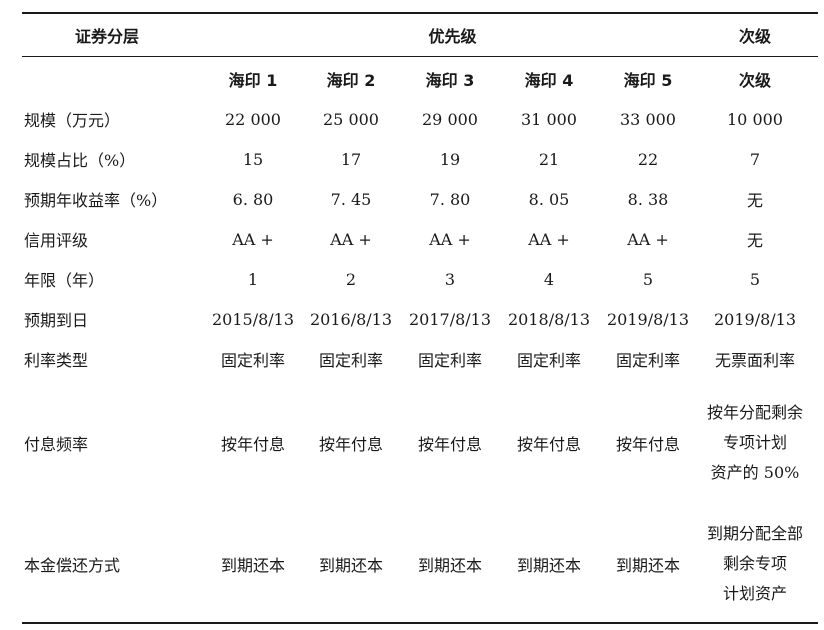 The height and width of the screenshot is (630, 824). I want to click on table-cell: 2016/8/13, so click(351, 319).